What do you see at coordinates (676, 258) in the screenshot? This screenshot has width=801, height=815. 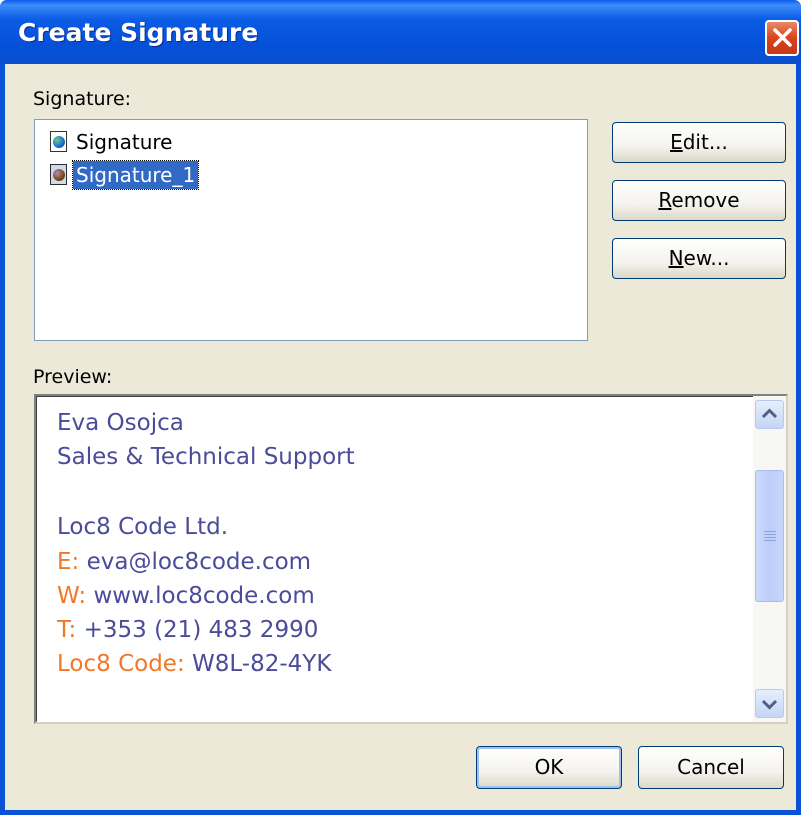 I see `new-accelerator: N` at bounding box center [676, 258].